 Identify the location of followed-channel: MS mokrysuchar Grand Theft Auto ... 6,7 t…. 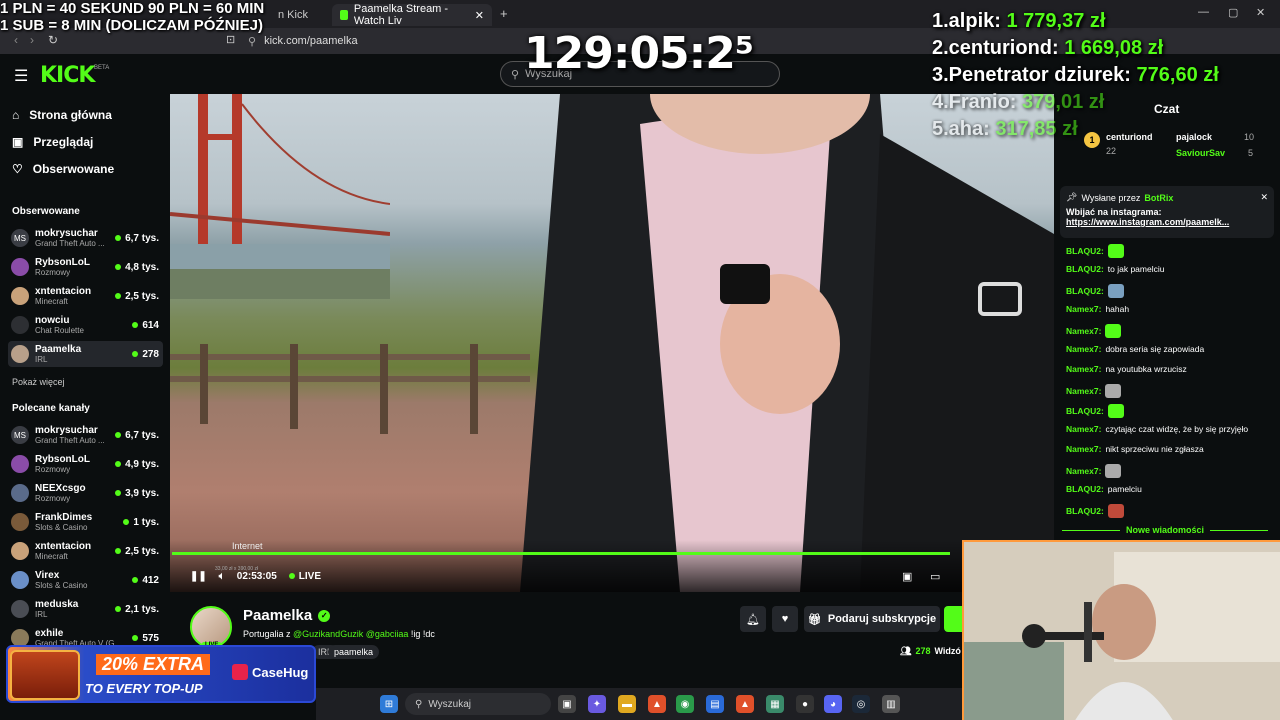
(85, 238).